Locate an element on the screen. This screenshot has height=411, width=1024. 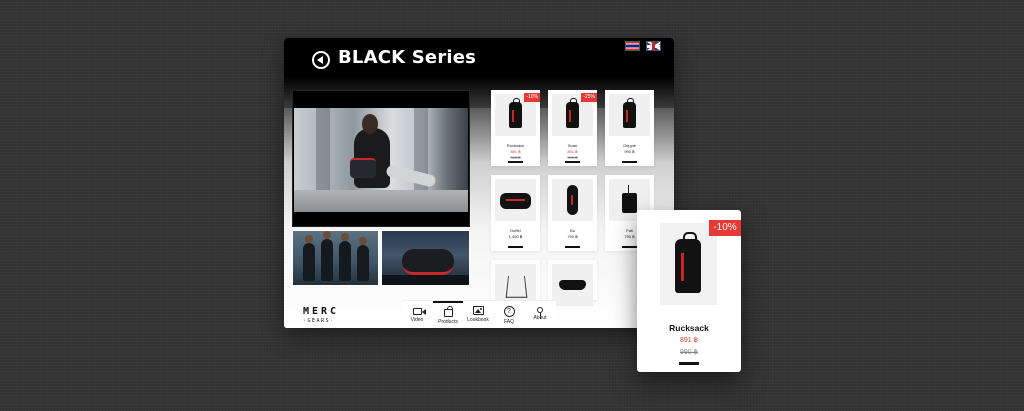
brand-logo-sub: ·GEARS· is located at coordinates (319, 321).